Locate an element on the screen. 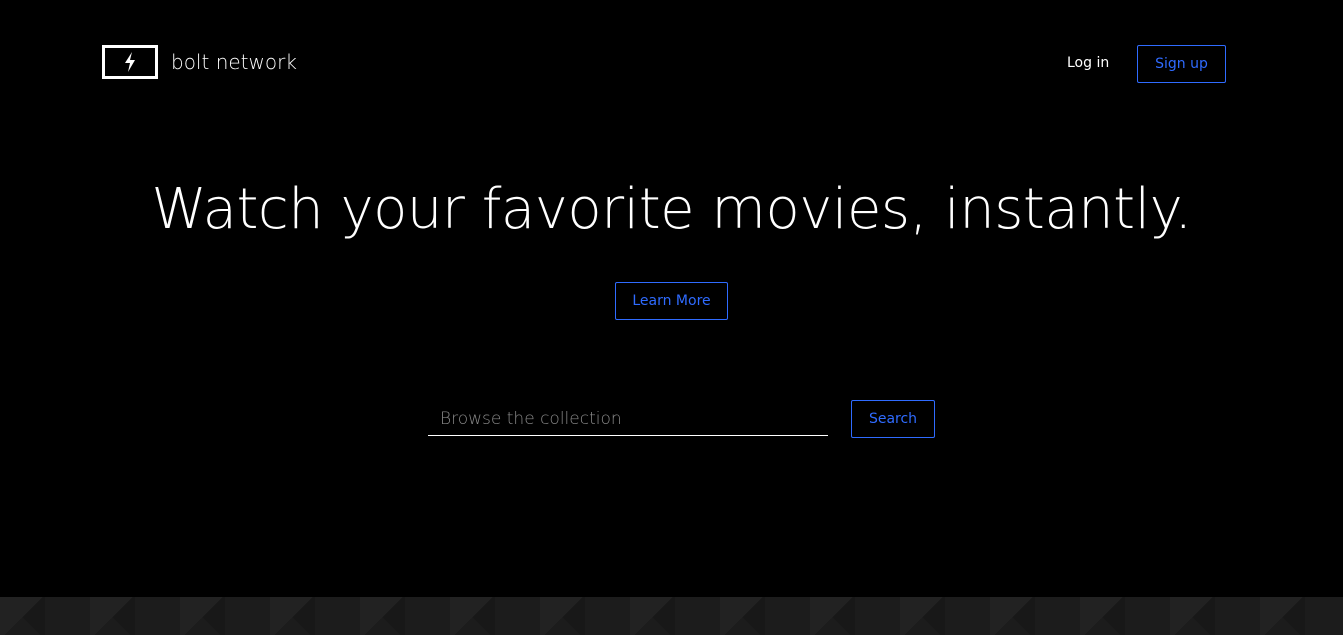 Image resolution: width=1343 pixels, height=635 pixels. login-link: Log in is located at coordinates (1088, 63).